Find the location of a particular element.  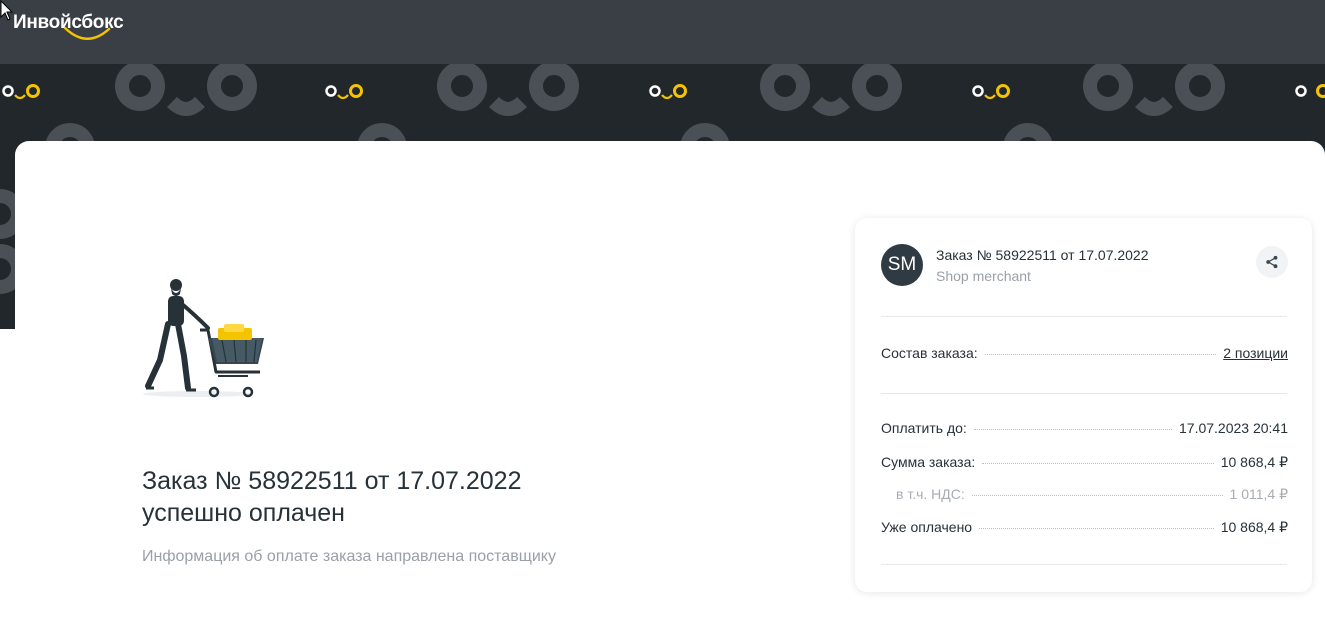

summary-order-title: Заказ № 58922511 от 17.07.2022 is located at coordinates (1042, 255).